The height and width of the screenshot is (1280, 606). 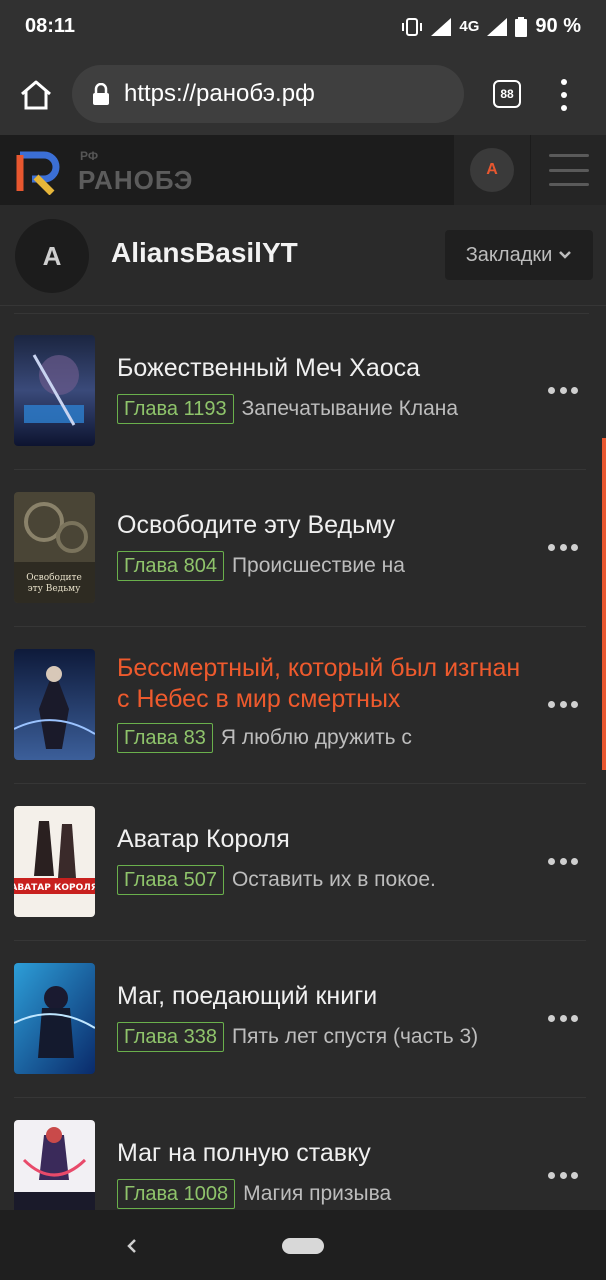 I want to click on header-menu-cell, so click(x=568, y=170).